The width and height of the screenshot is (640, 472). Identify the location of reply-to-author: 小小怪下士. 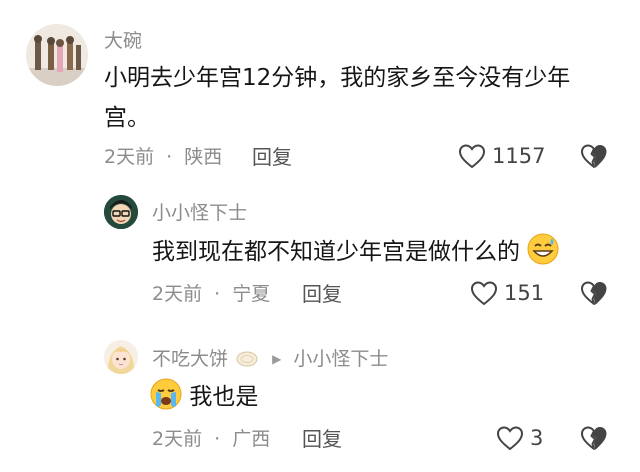
(340, 359).